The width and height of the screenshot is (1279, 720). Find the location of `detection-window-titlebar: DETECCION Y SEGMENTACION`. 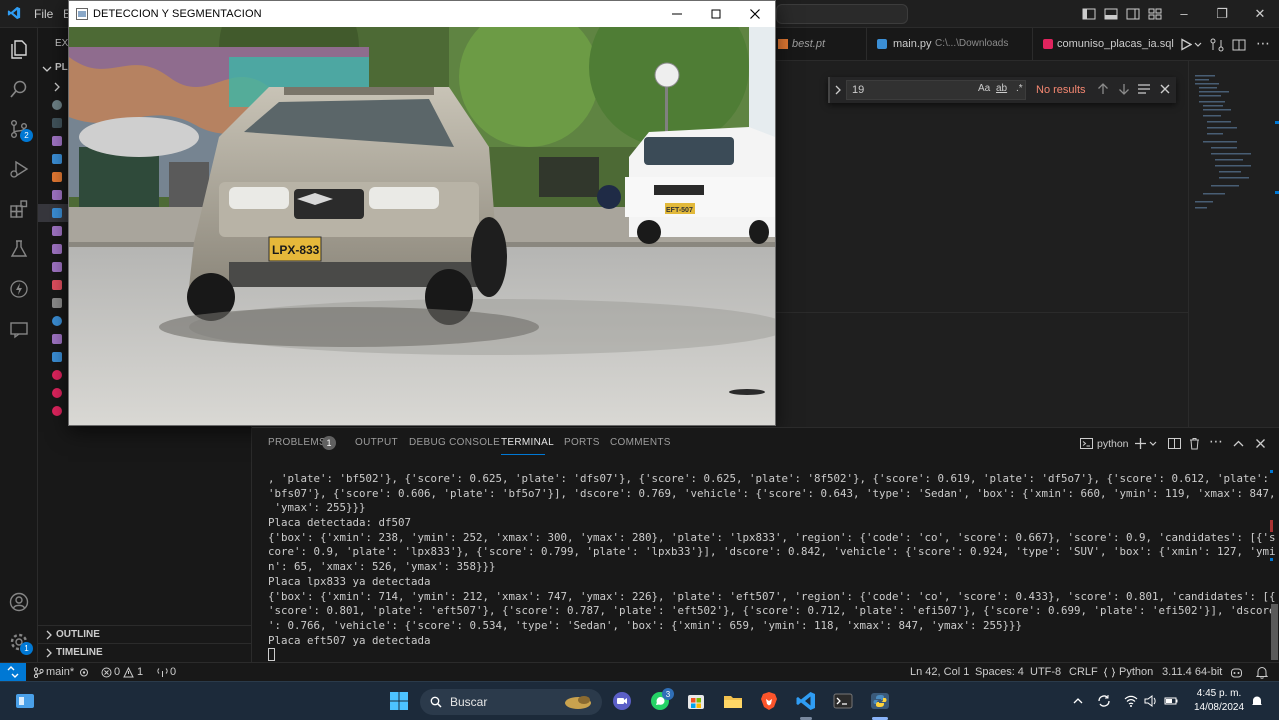

detection-window-titlebar: DETECCION Y SEGMENTACION is located at coordinates (422, 14).